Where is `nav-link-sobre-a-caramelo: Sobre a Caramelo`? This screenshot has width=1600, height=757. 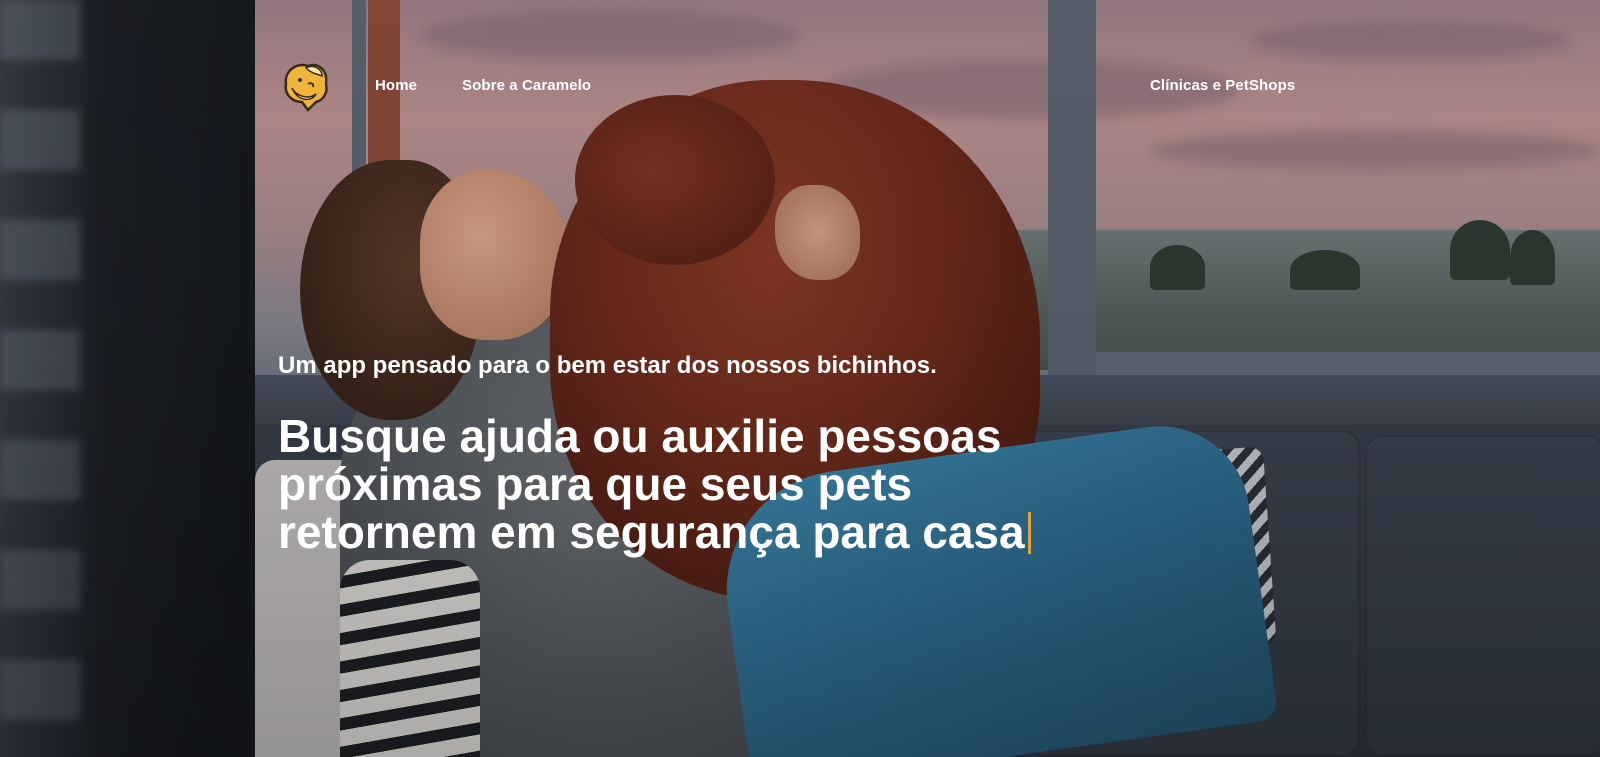 nav-link-sobre-a-caramelo: Sobre a Caramelo is located at coordinates (526, 85).